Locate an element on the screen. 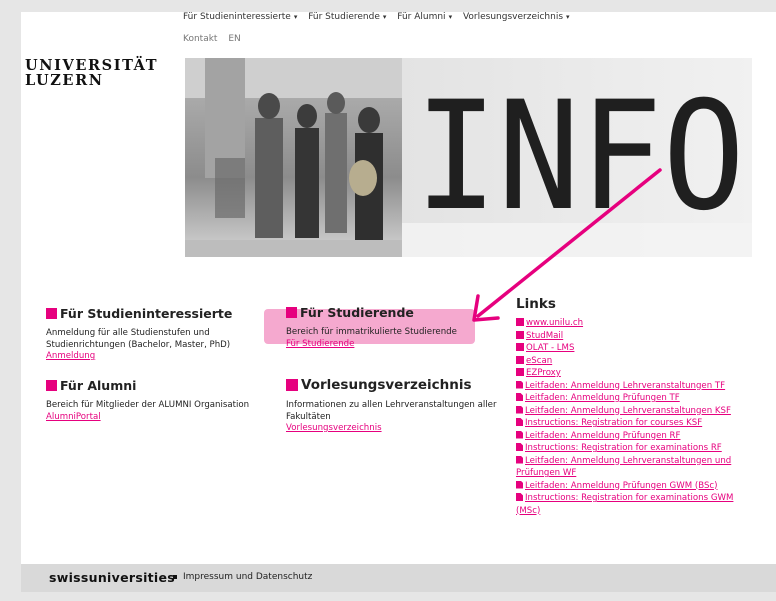 This screenshot has height=601, width=776. impressum-label: Impressum und Datenschutz is located at coordinates (248, 577).